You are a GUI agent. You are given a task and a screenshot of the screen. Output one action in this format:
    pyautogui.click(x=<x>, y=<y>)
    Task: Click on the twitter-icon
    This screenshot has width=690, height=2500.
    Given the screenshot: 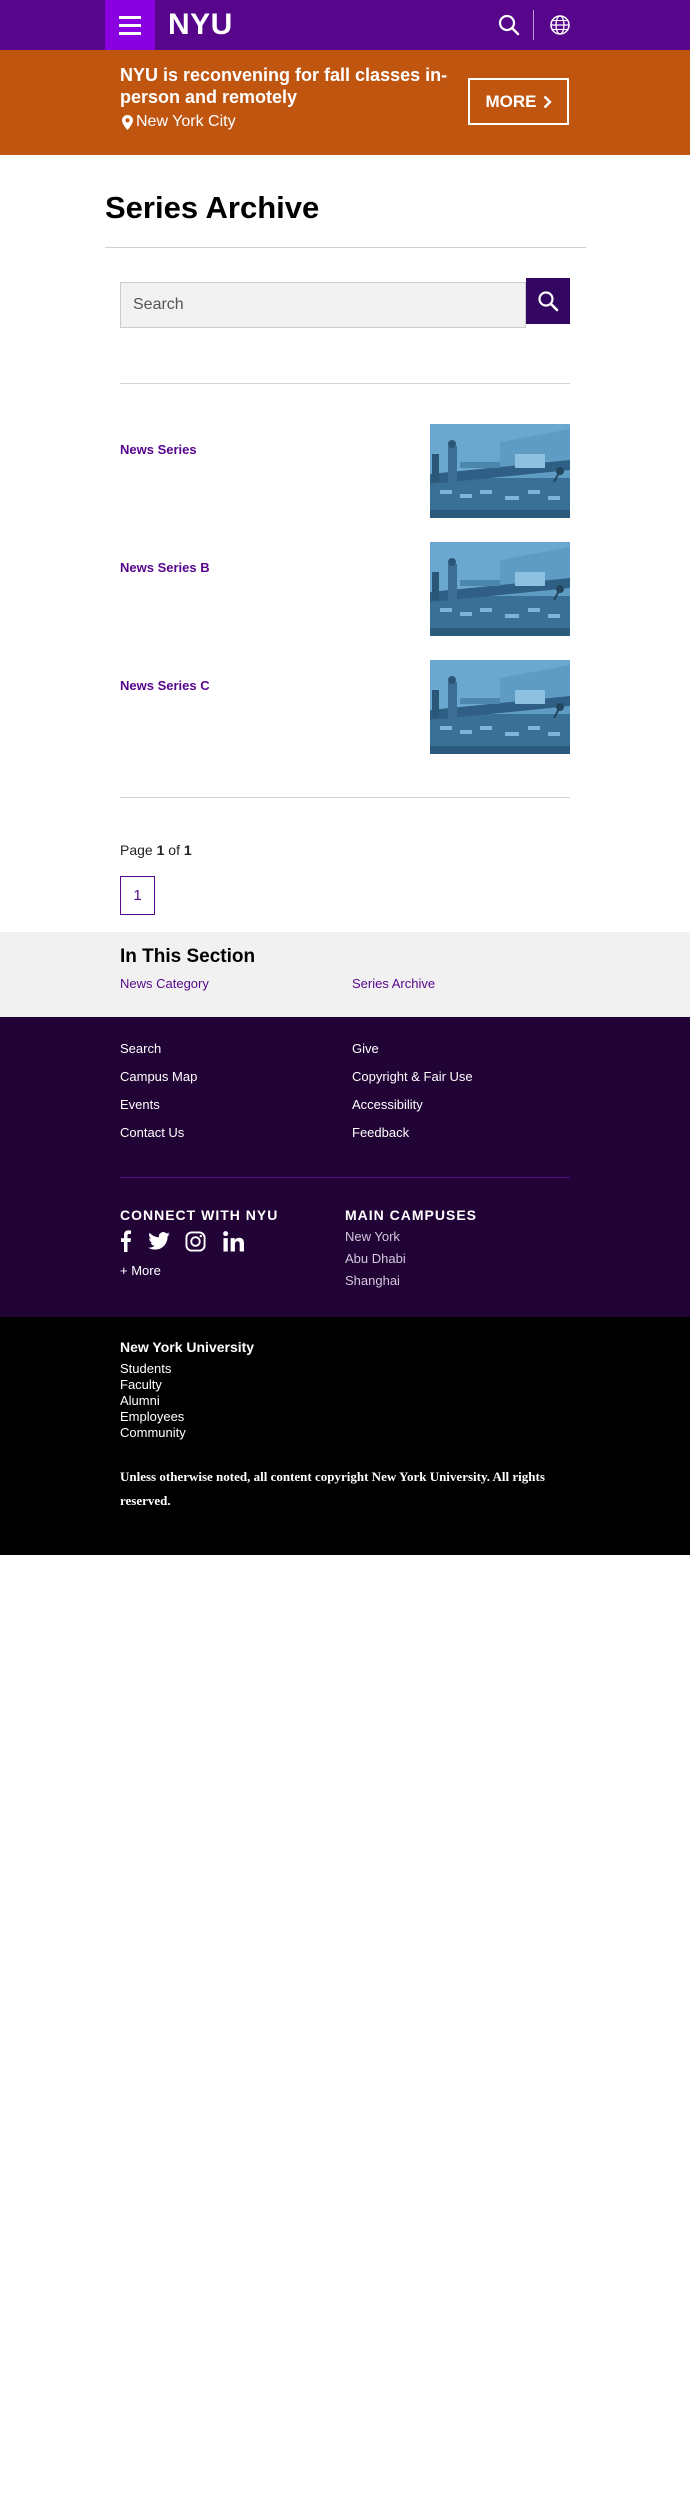 What is the action you would take?
    pyautogui.click(x=159, y=1241)
    